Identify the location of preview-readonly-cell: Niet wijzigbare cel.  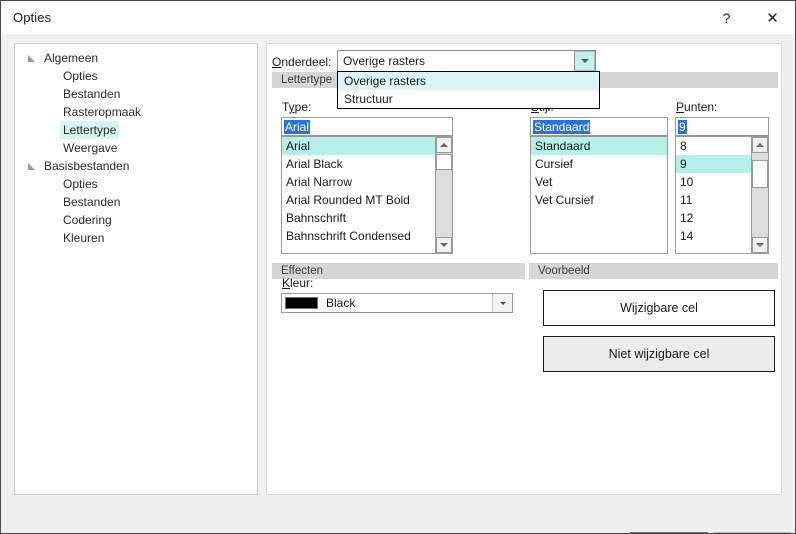
(659, 354).